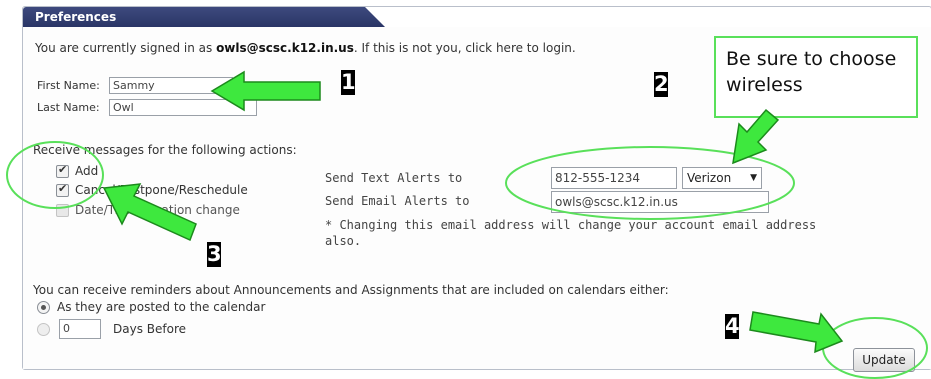 This screenshot has height=379, width=931. What do you see at coordinates (397, 201) in the screenshot?
I see `email-alerts-label: Send Email Alerts to` at bounding box center [397, 201].